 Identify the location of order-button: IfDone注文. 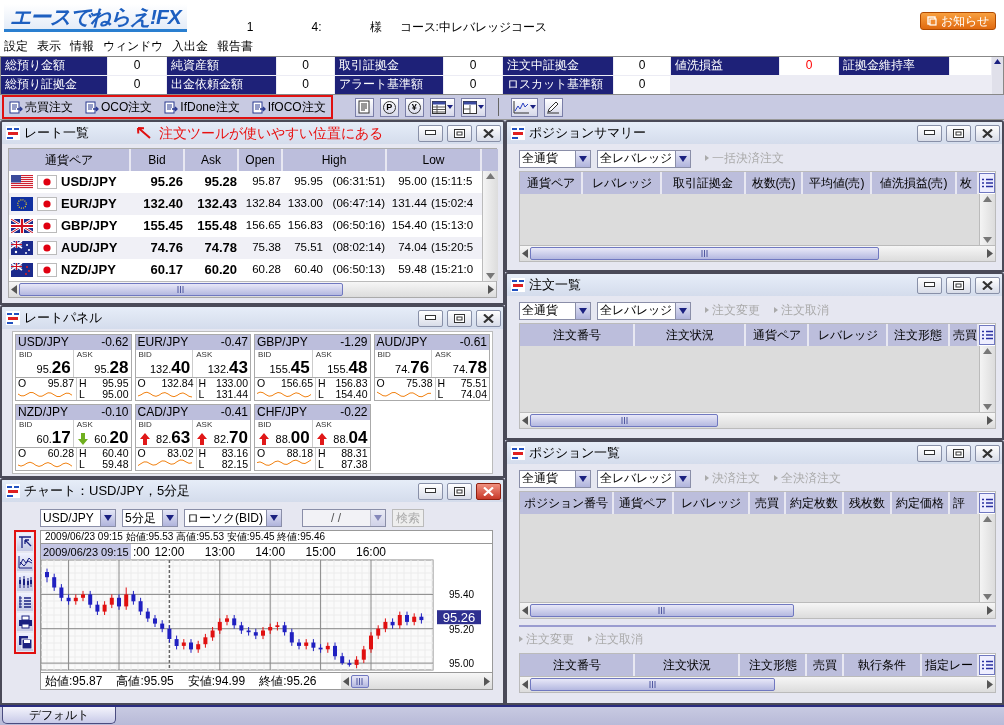
(202, 107).